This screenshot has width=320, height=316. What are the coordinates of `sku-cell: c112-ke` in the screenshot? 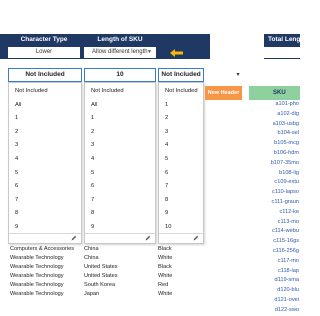 It's located at (274, 213).